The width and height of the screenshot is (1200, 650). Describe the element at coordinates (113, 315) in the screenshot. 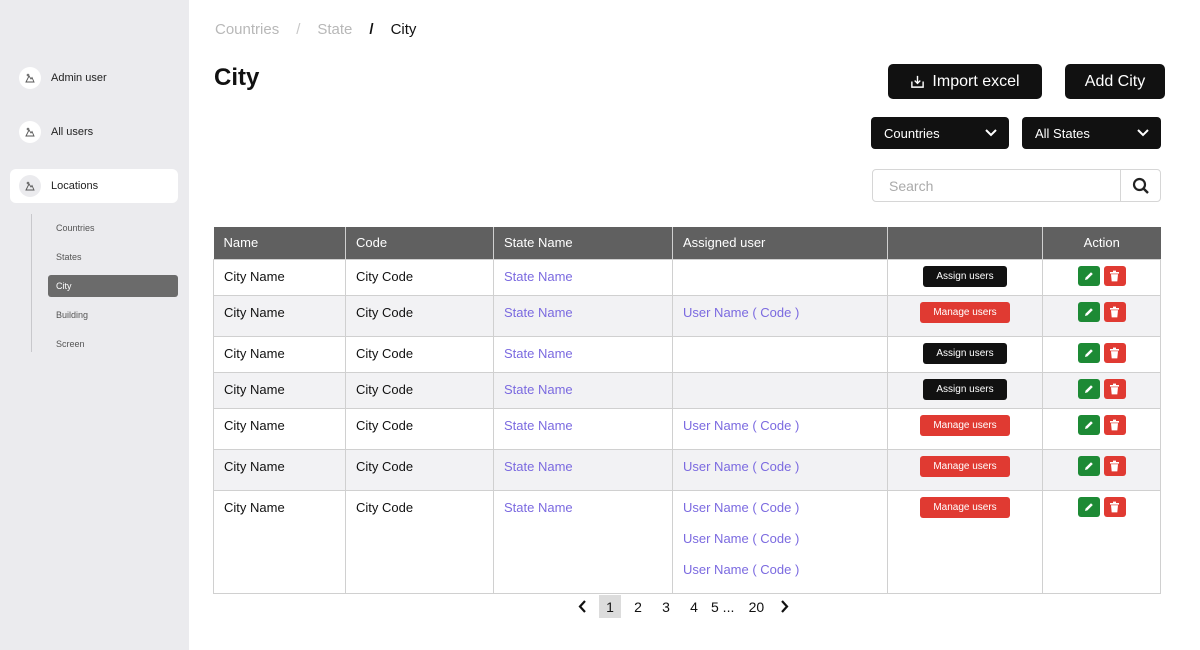

I see `sidebar-subitem-building: Building` at that location.